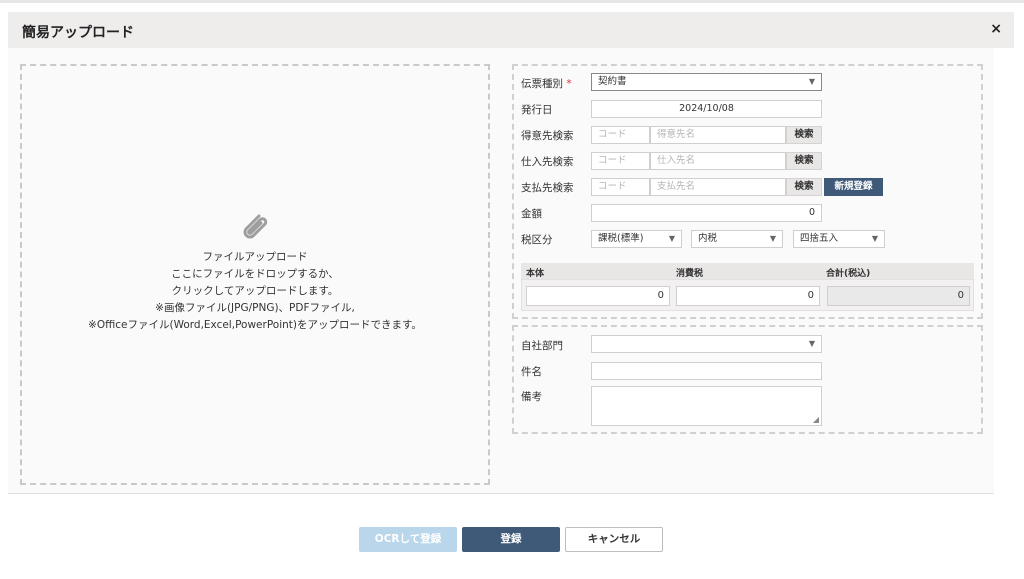 The image size is (1024, 579). What do you see at coordinates (706, 371) in the screenshot?
I see `subject-input` at bounding box center [706, 371].